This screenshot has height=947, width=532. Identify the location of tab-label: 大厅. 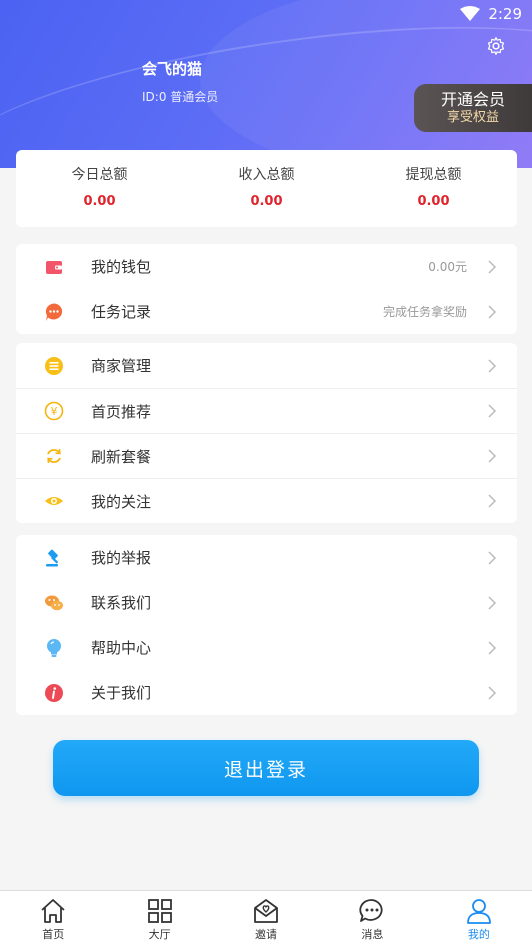
(159, 934).